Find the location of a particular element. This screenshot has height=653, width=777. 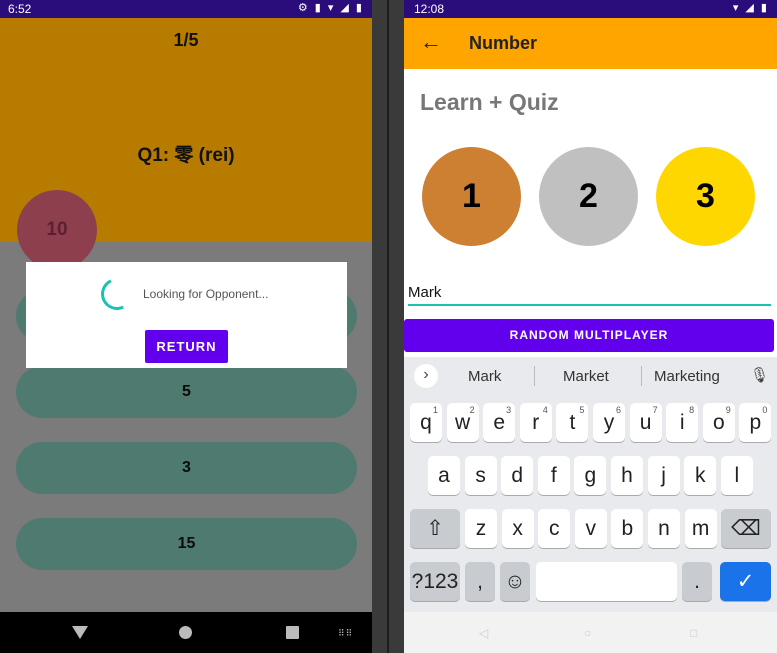

status-icons: ▾ ◢ ▮ is located at coordinates (750, 8).